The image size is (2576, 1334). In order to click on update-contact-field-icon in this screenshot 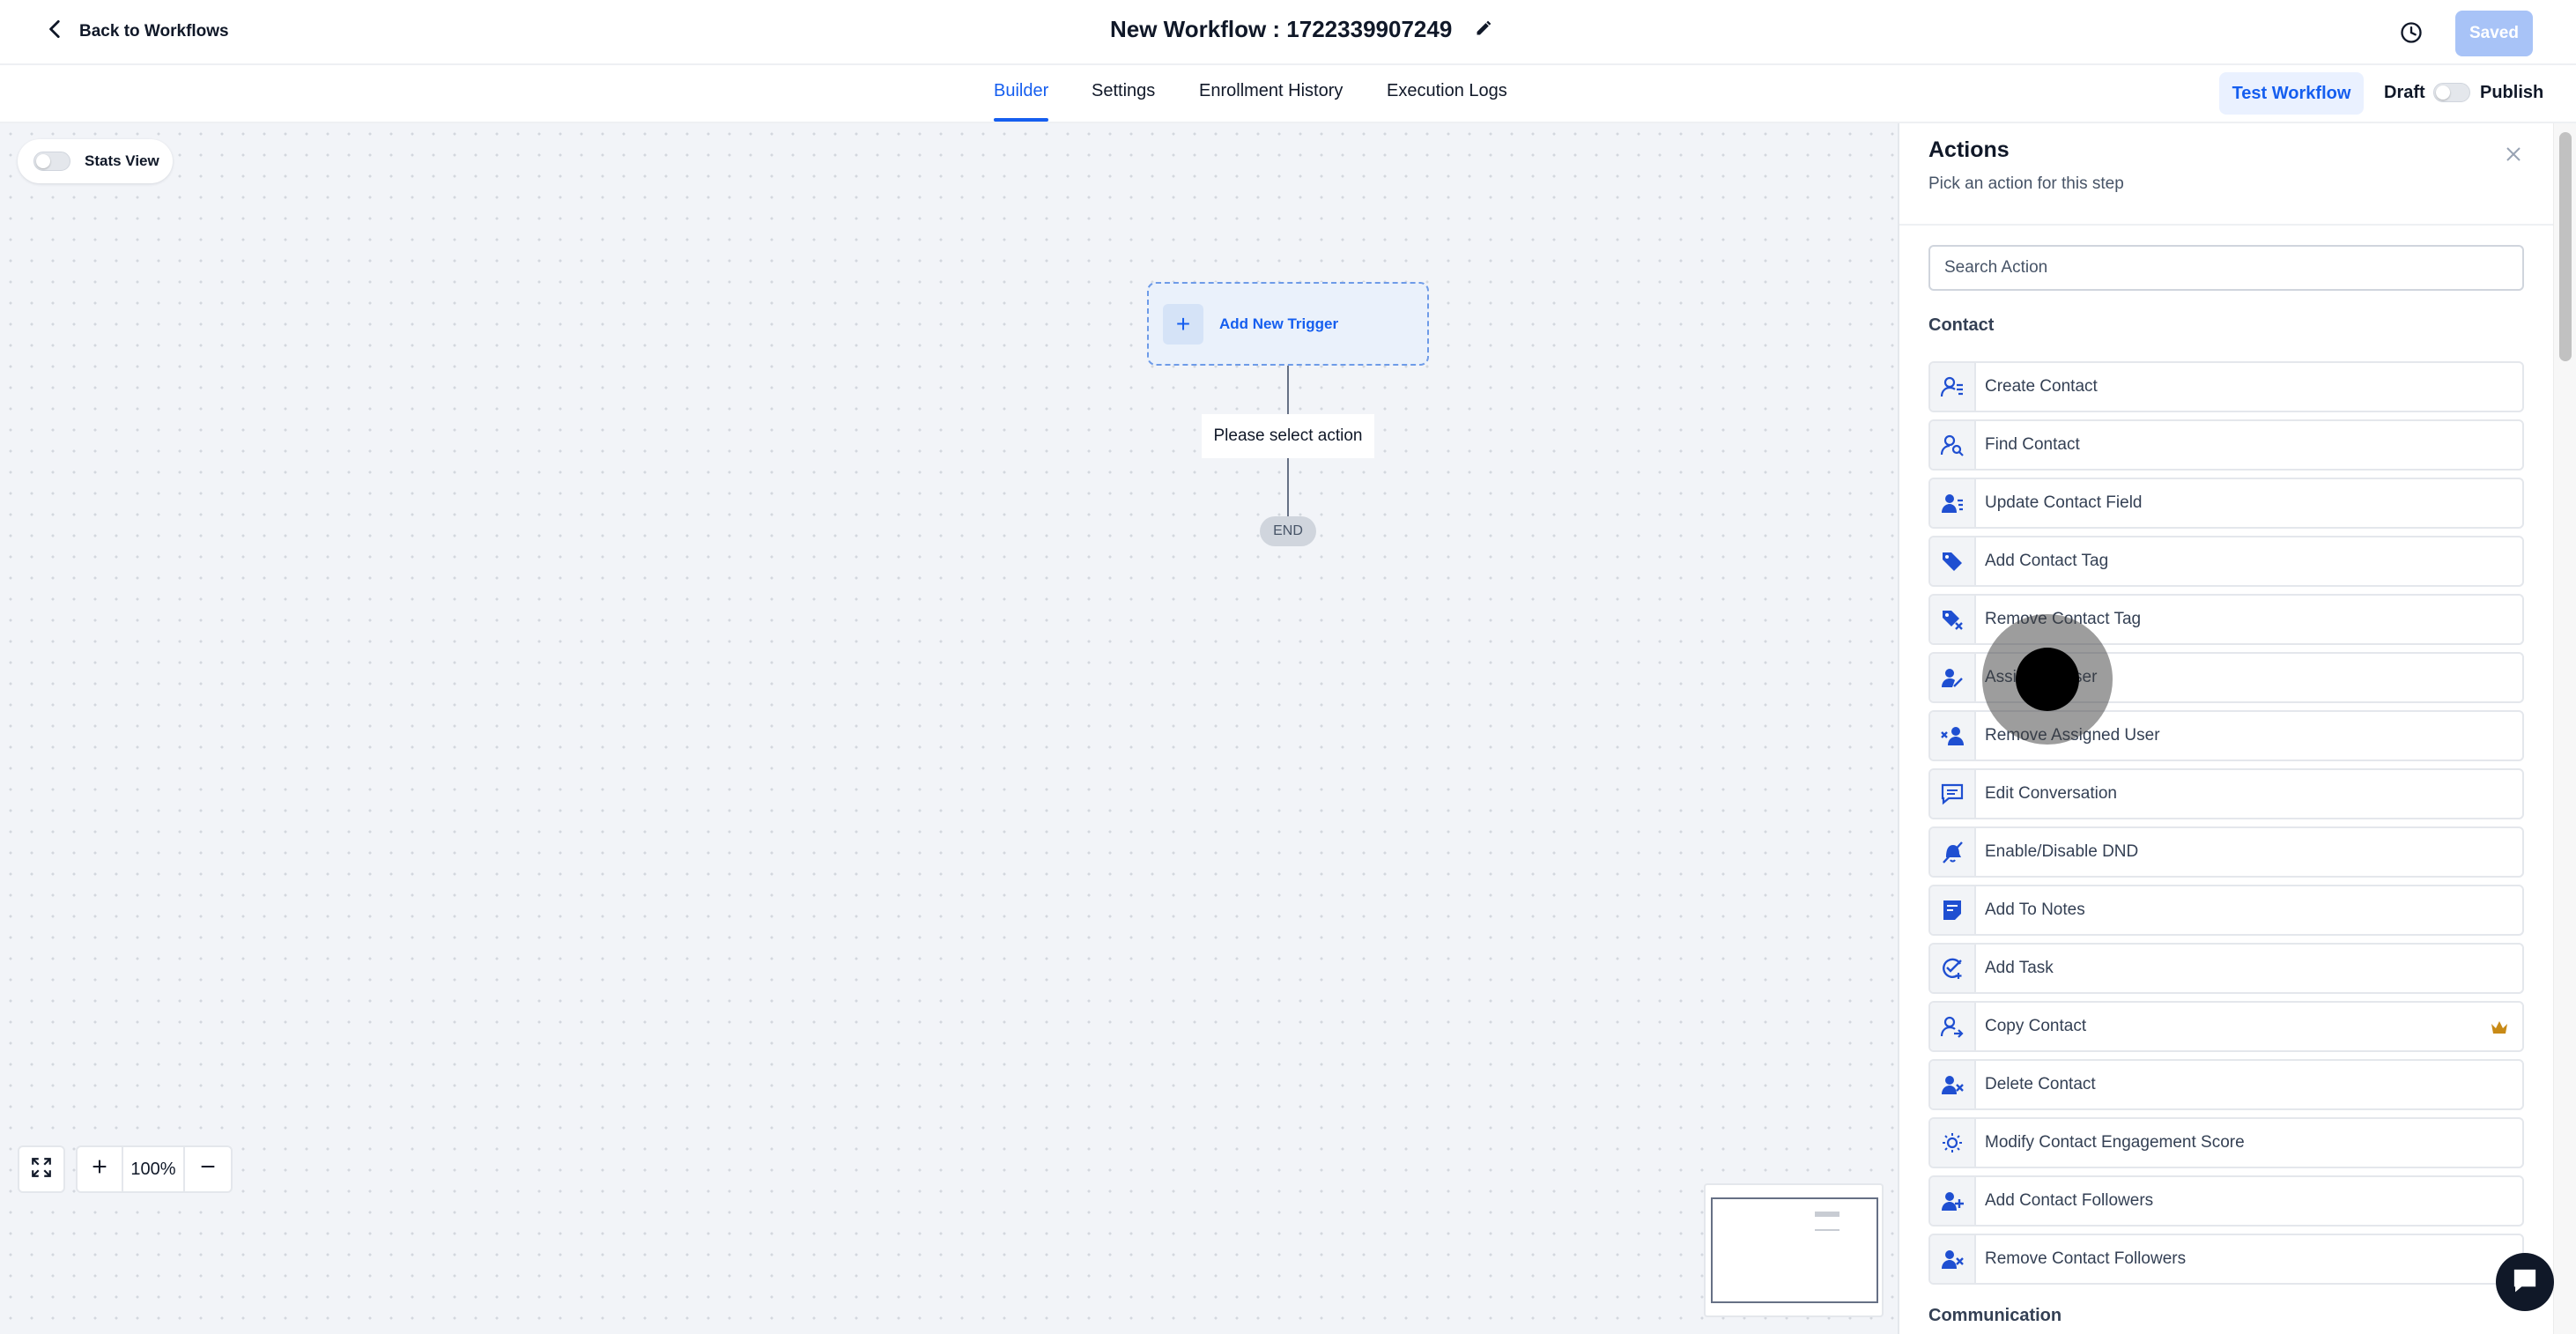, I will do `click(1953, 503)`.